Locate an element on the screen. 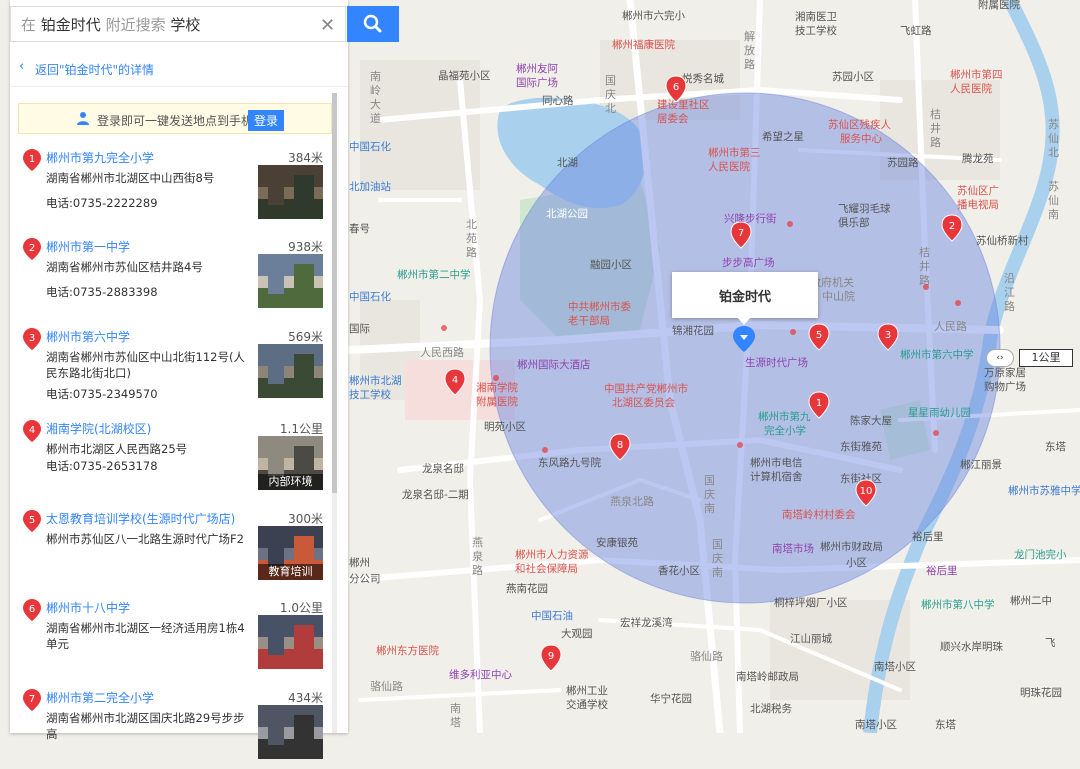 This screenshot has width=1080, height=769. svg-text: 人民医院 is located at coordinates (729, 166).